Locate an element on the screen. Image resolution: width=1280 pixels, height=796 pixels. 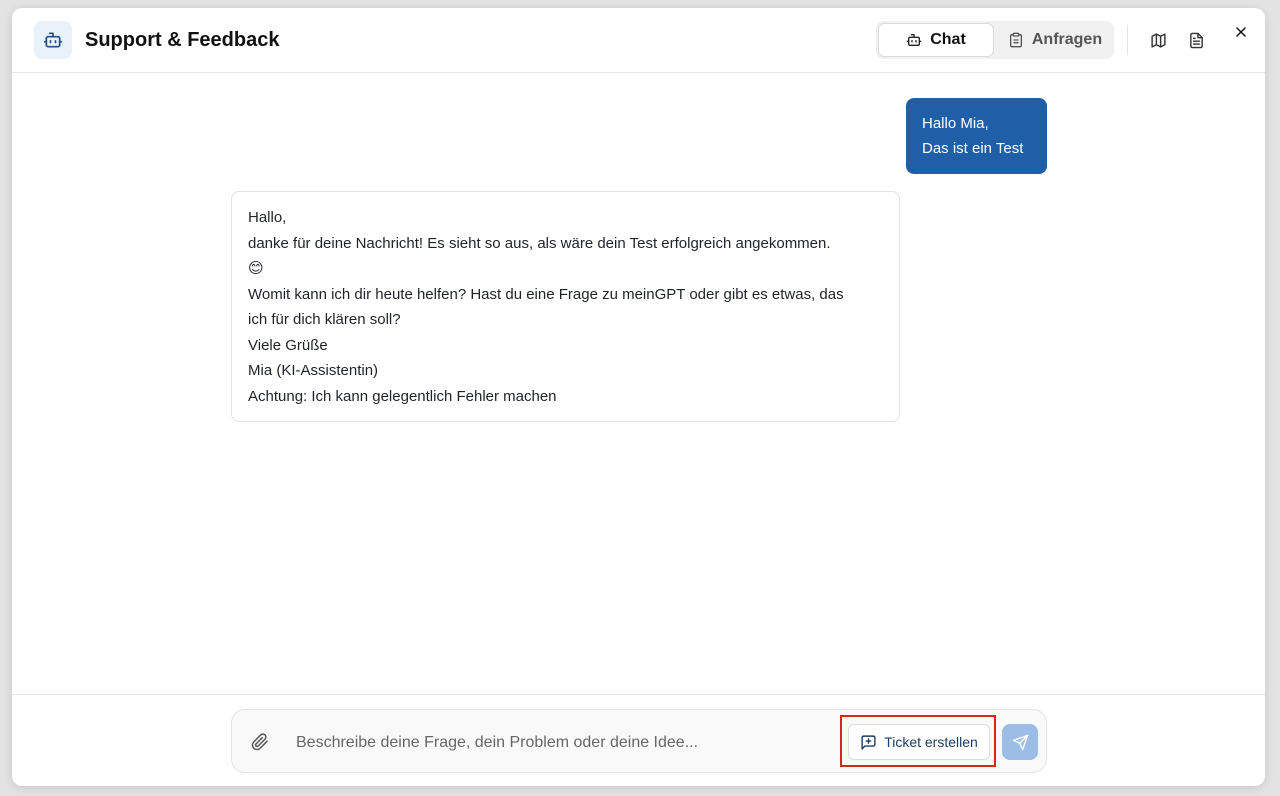
document-button is located at coordinates (1196, 40).